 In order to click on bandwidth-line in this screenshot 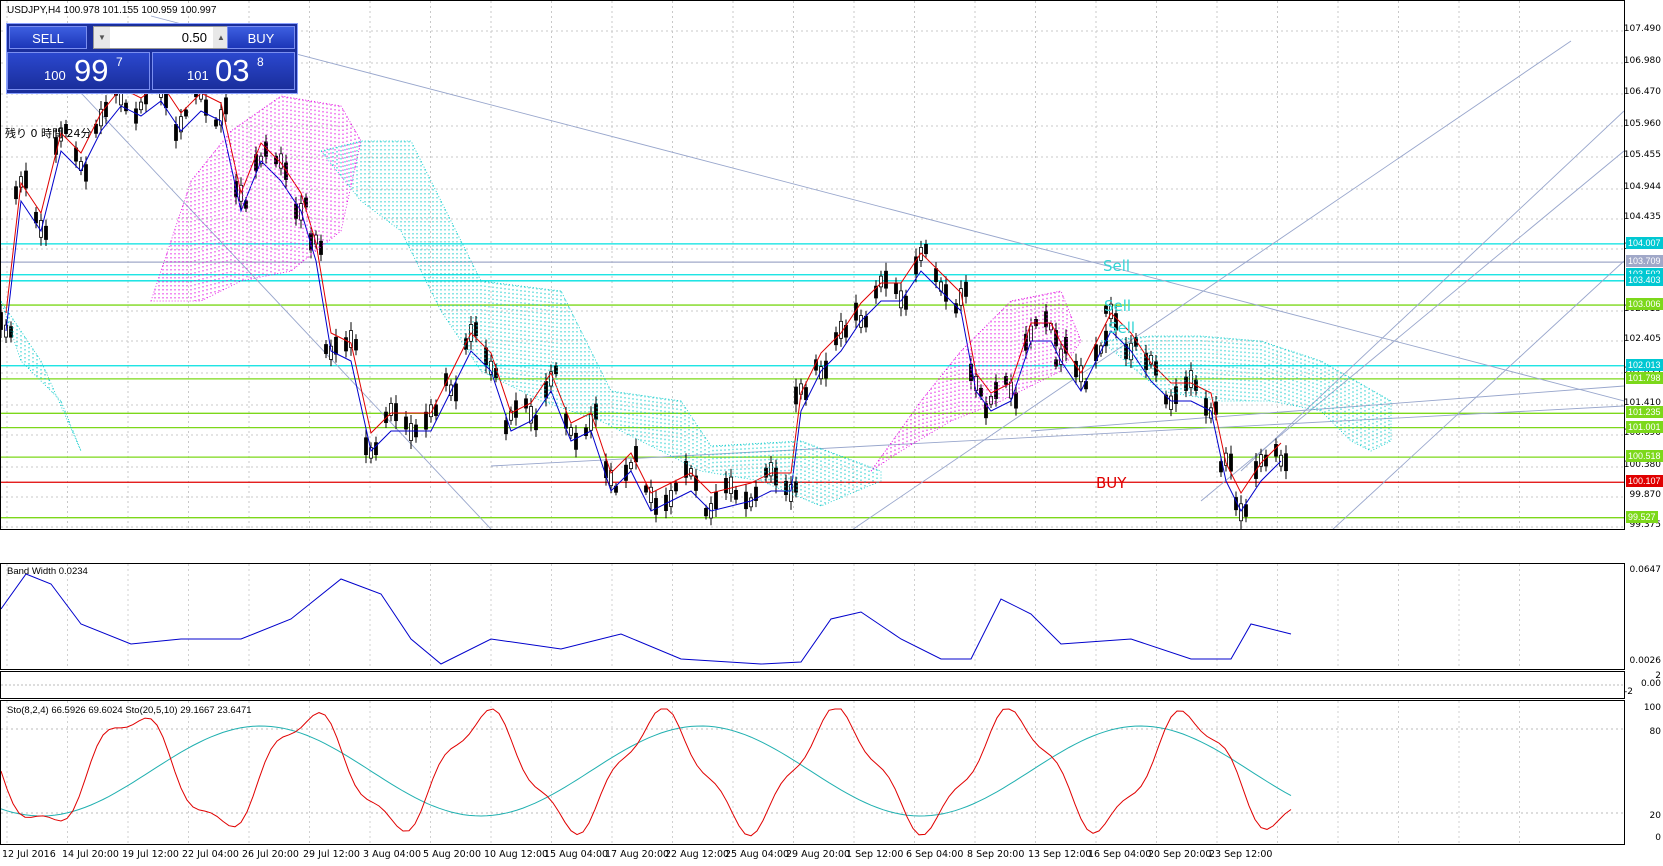, I will do `click(646, 619)`.